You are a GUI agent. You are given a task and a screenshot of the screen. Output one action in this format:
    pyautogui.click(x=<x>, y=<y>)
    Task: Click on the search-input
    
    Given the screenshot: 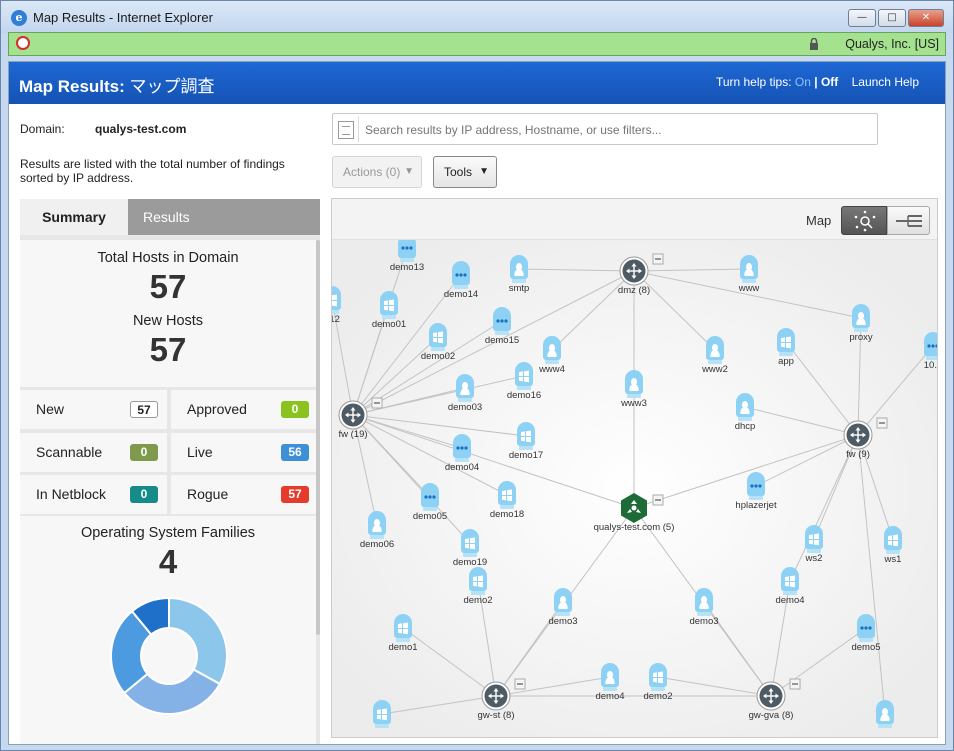 What is the action you would take?
    pyautogui.click(x=615, y=130)
    